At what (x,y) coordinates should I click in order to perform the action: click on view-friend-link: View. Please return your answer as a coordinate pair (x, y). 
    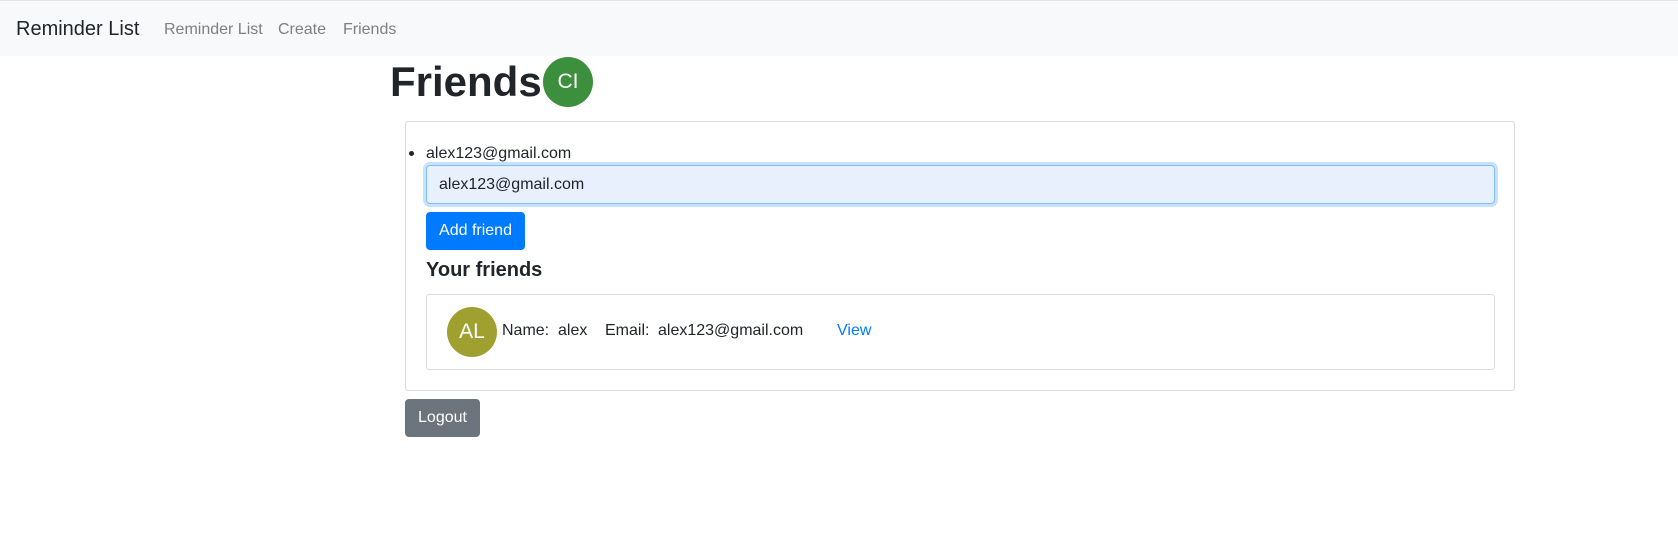
    Looking at the image, I should click on (854, 331).